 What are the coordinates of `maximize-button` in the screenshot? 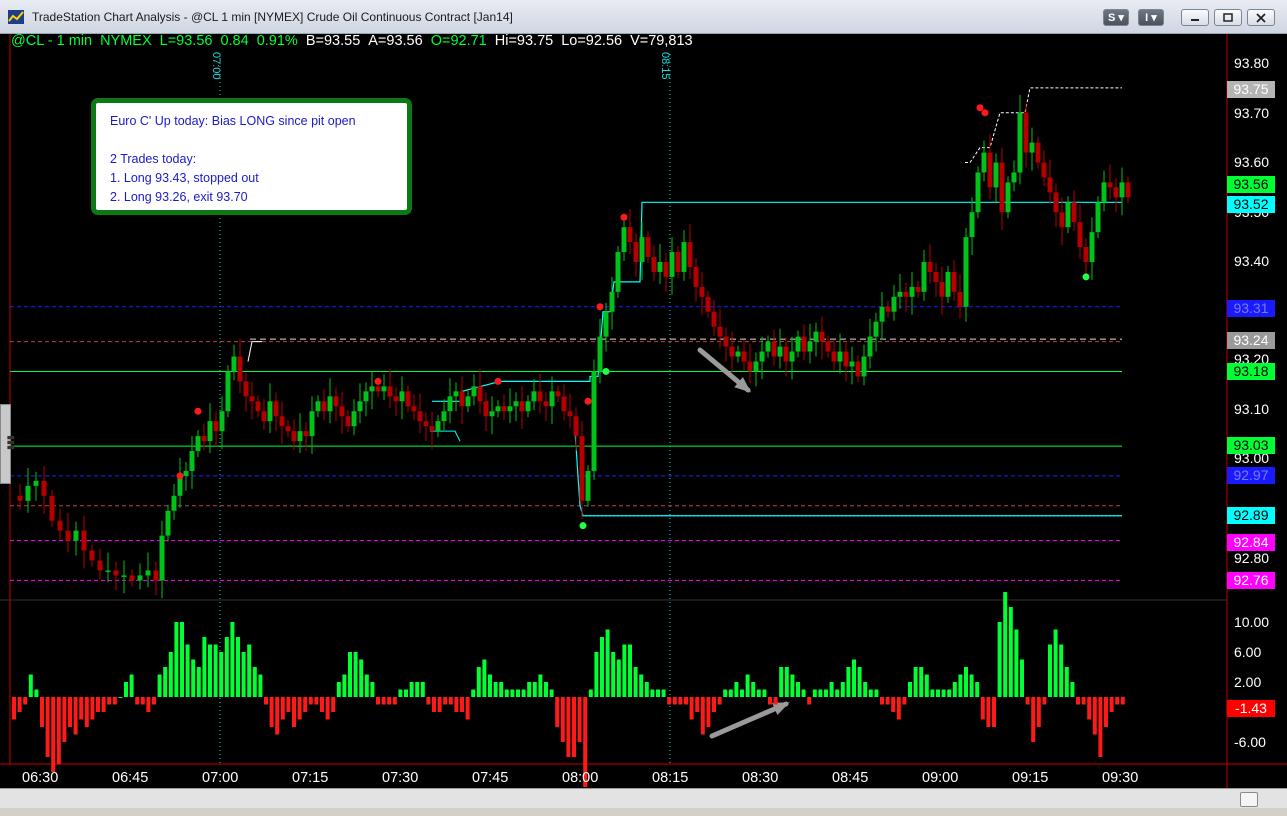 It's located at (1228, 17).